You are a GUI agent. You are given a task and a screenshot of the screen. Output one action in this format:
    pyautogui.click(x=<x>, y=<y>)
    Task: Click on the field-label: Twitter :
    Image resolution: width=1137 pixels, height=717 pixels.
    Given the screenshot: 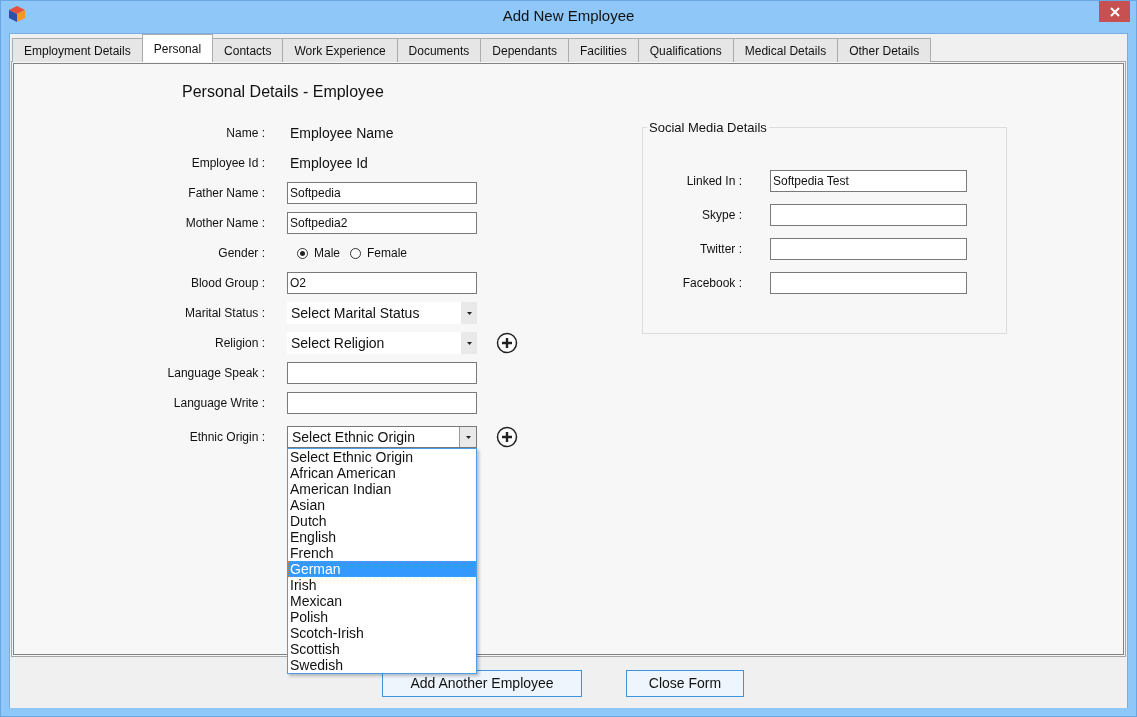 What is the action you would take?
    pyautogui.click(x=720, y=249)
    